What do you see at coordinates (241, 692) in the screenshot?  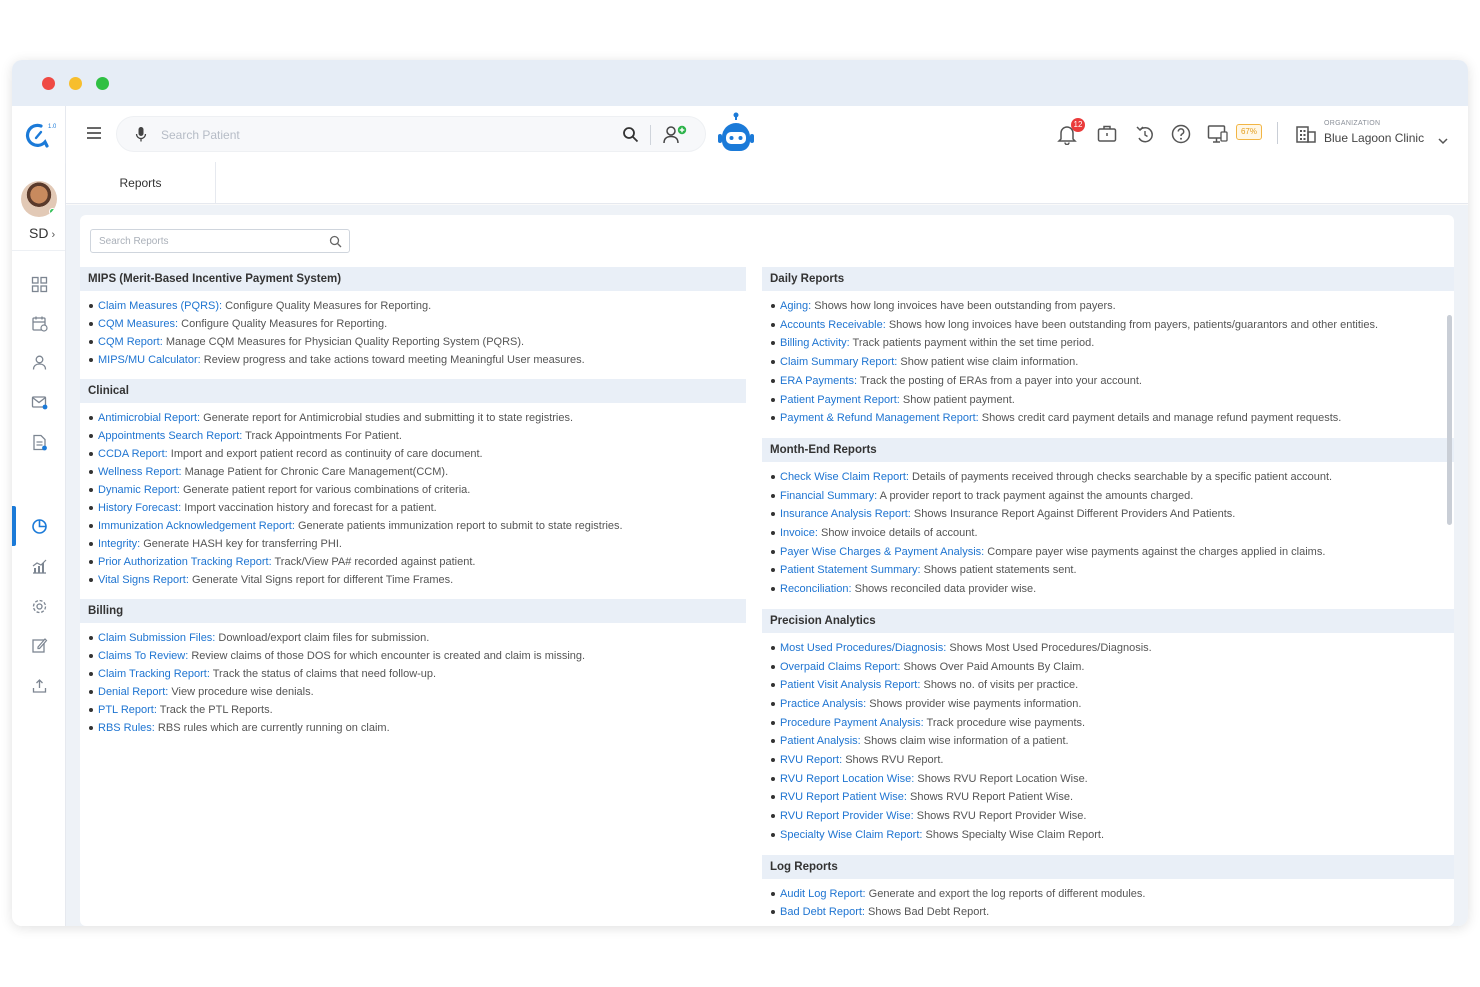 I see `report-description: View procedure wise denials.` at bounding box center [241, 692].